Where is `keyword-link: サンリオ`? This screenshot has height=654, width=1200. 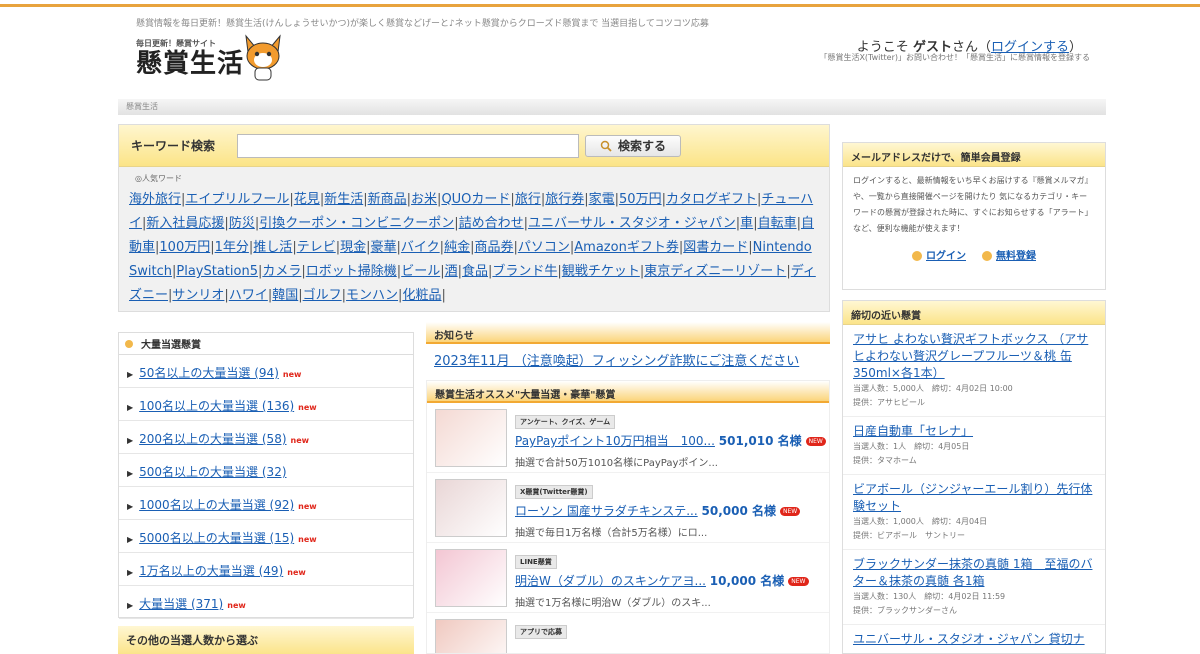 keyword-link: サンリオ is located at coordinates (198, 295).